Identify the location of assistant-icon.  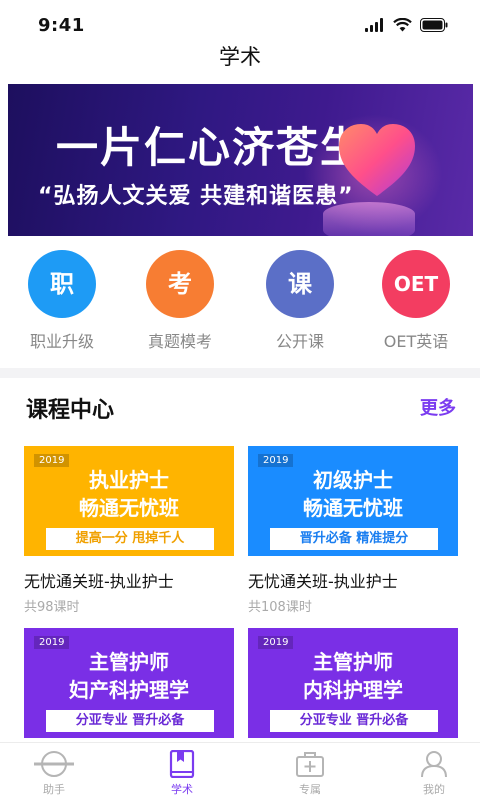
(54, 764).